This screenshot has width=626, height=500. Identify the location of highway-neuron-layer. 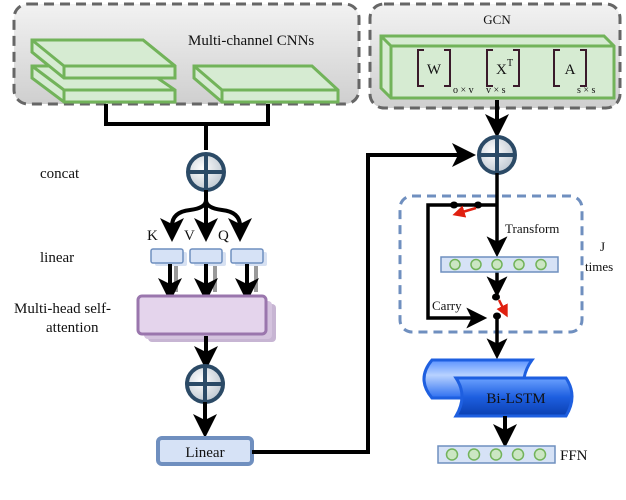
(499, 264).